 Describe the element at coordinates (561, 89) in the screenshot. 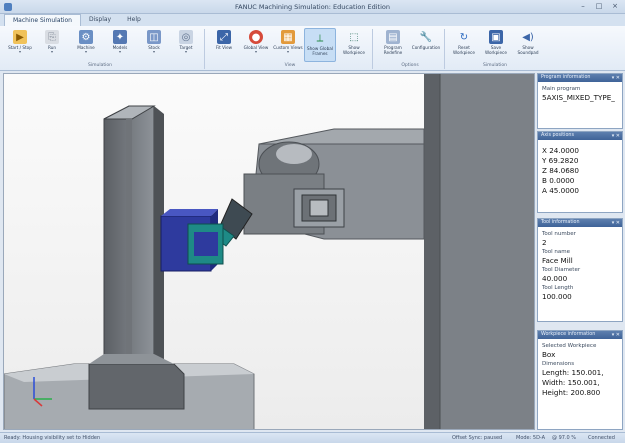

I see `main-program-label: Main program` at that location.